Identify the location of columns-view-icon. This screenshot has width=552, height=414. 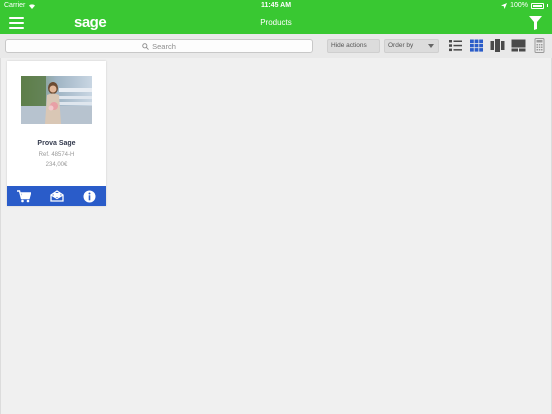
(497, 45).